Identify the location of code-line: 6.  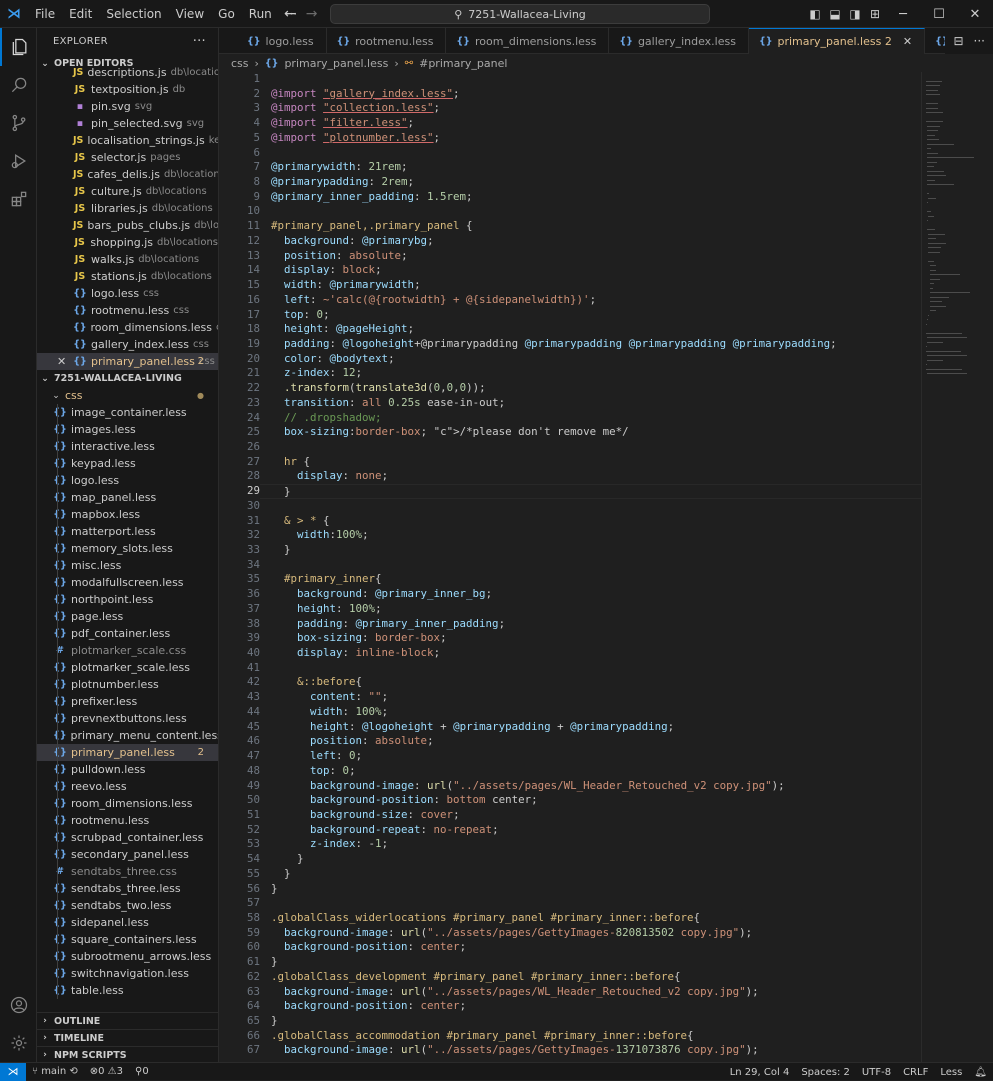
(570, 153).